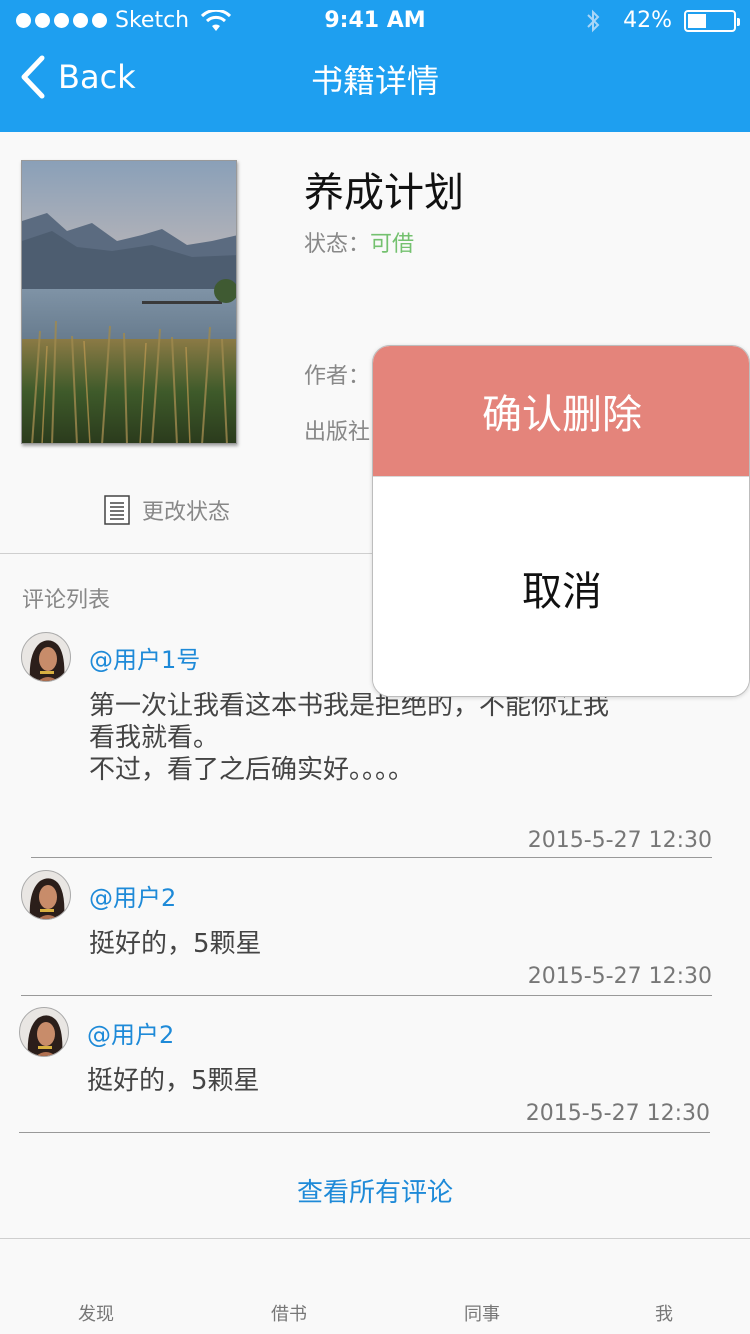 Image resolution: width=750 pixels, height=1334 pixels. What do you see at coordinates (384, 193) in the screenshot?
I see `book-title: 养成计划` at bounding box center [384, 193].